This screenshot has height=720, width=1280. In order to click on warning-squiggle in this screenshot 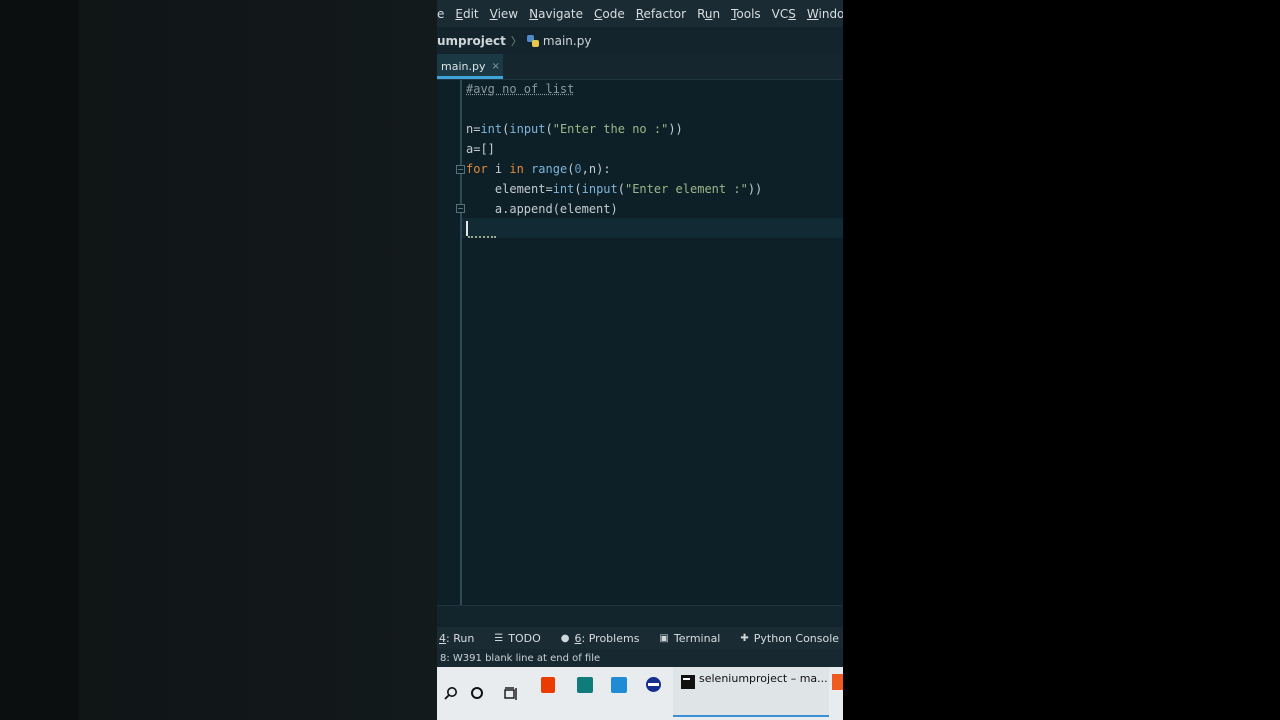, I will do `click(482, 236)`.